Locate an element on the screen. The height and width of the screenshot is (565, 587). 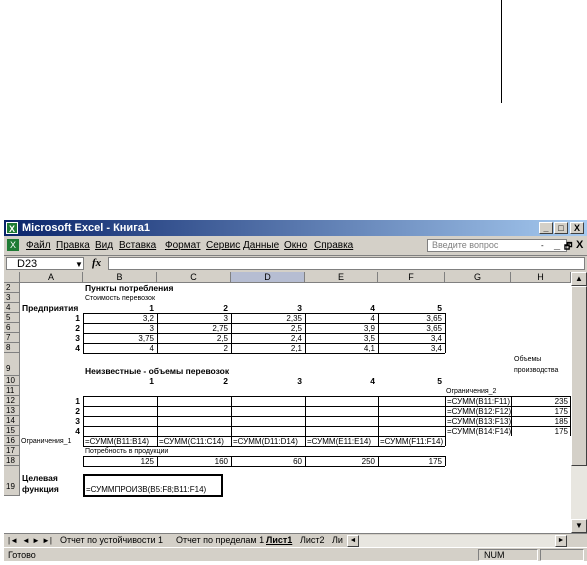
scroll-left-icon: ◄ is located at coordinates (353, 541).